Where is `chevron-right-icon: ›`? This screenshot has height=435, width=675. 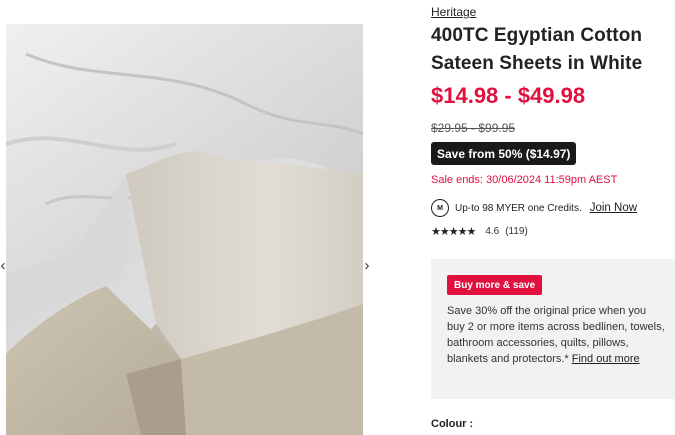
chevron-right-icon: › is located at coordinates (367, 265).